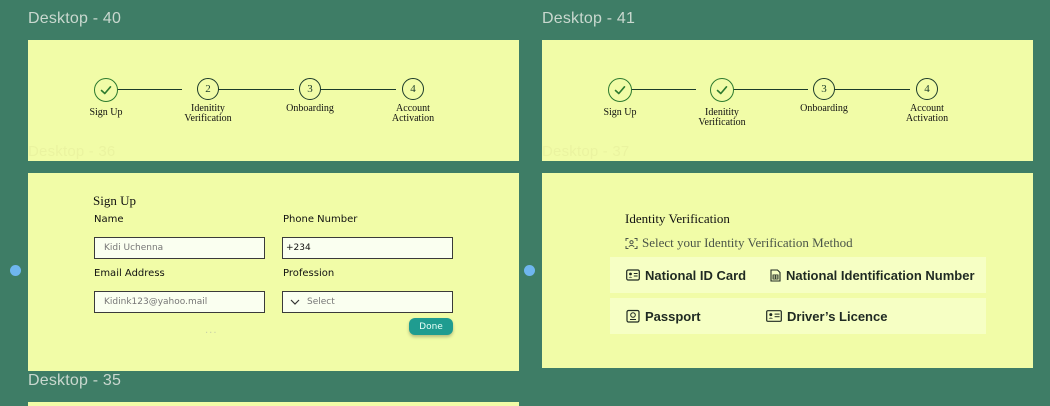  What do you see at coordinates (179, 248) in the screenshot?
I see `name-input: Kidi Uchenna` at bounding box center [179, 248].